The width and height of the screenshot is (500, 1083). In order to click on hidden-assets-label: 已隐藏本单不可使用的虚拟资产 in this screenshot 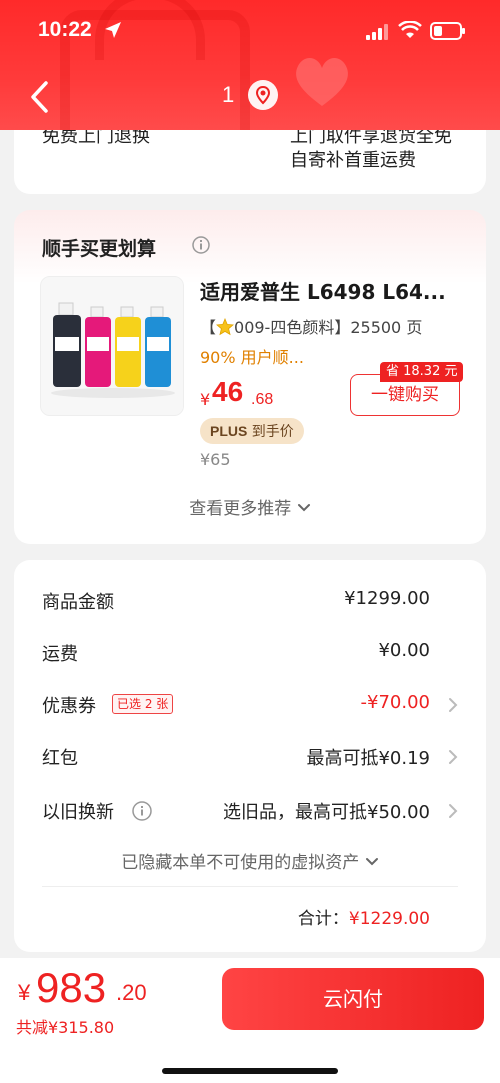, I will do `click(240, 863)`.